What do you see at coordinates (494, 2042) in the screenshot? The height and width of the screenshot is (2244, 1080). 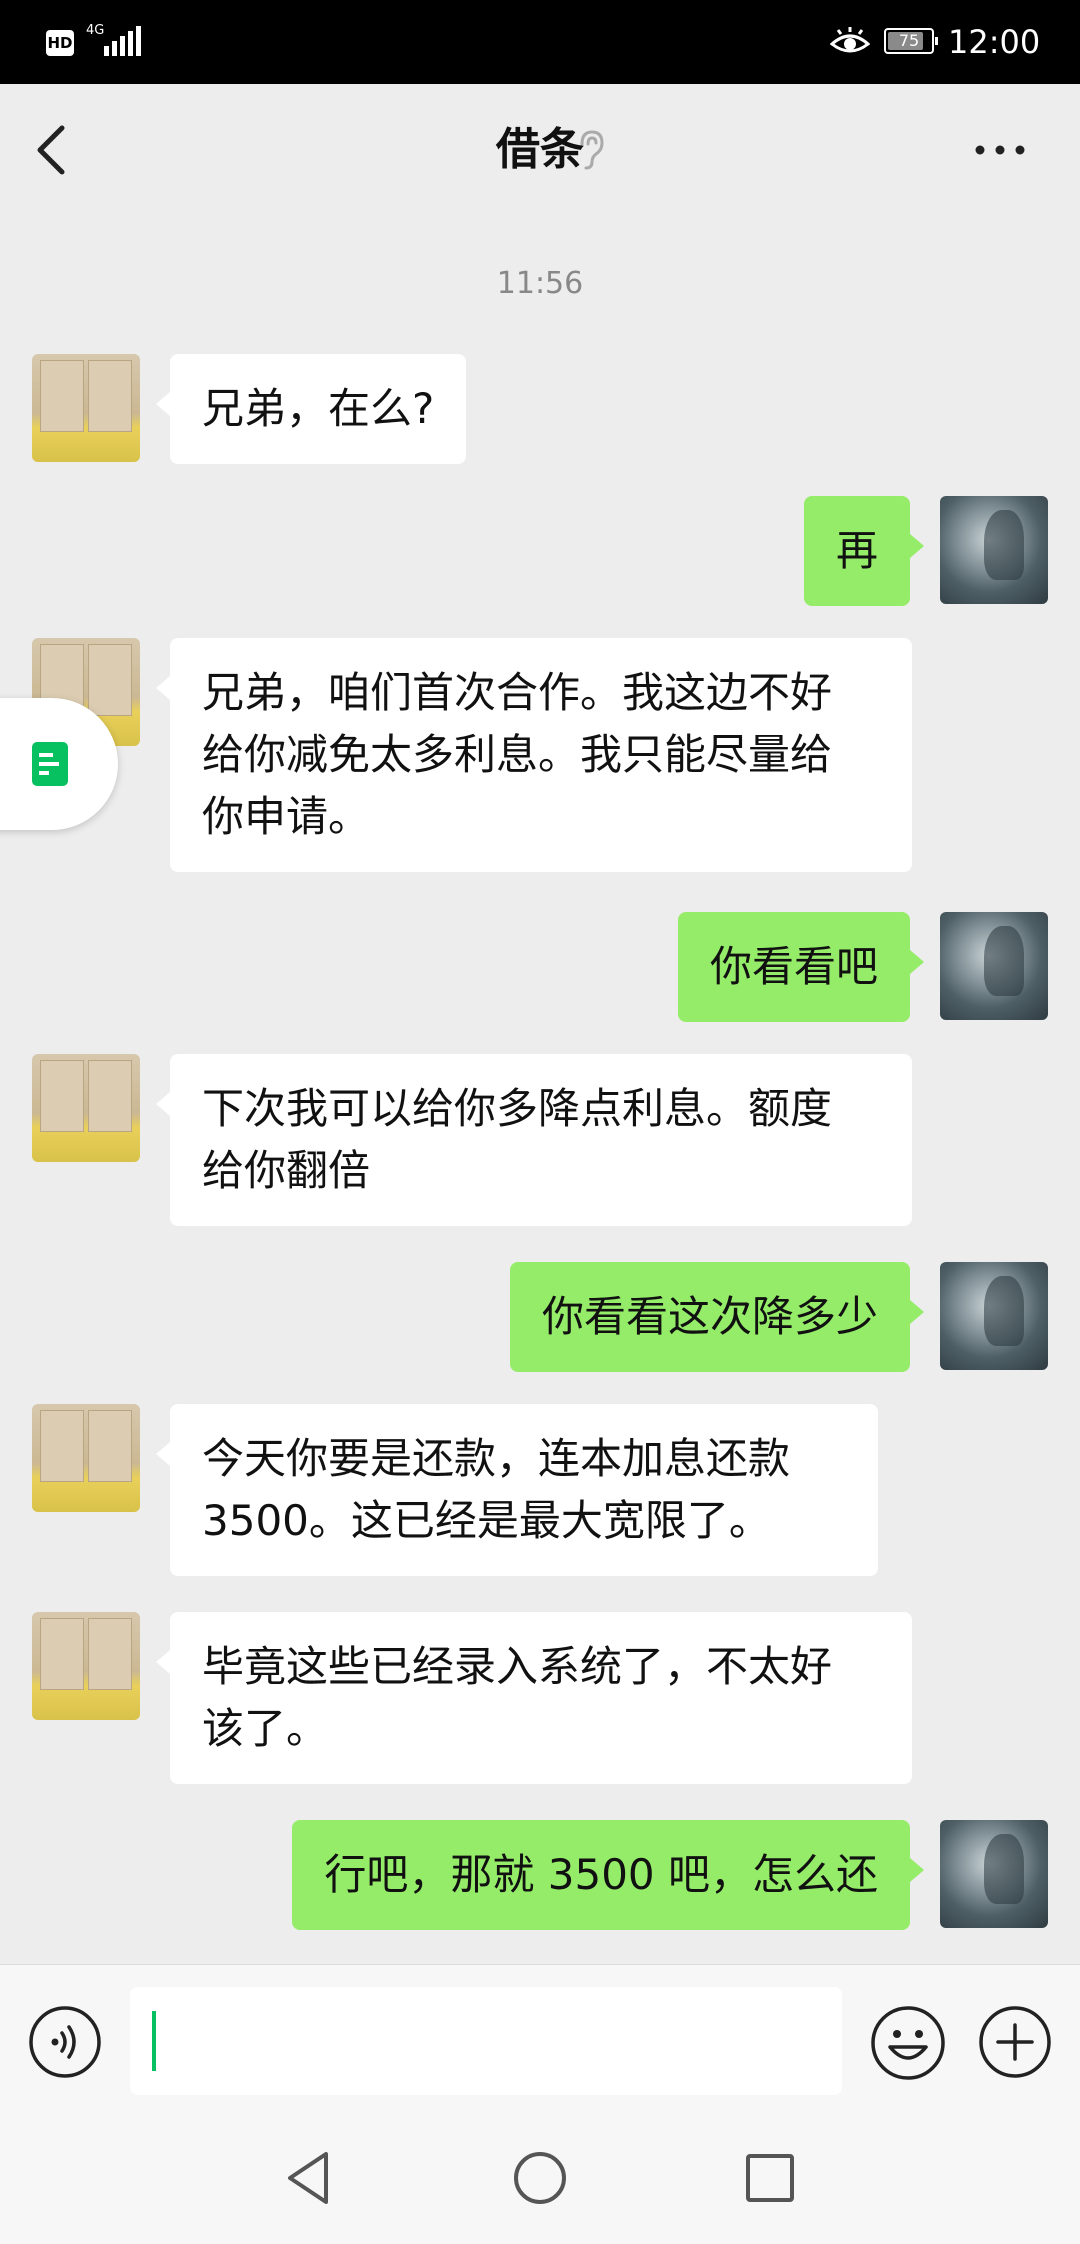 I see `message-input` at bounding box center [494, 2042].